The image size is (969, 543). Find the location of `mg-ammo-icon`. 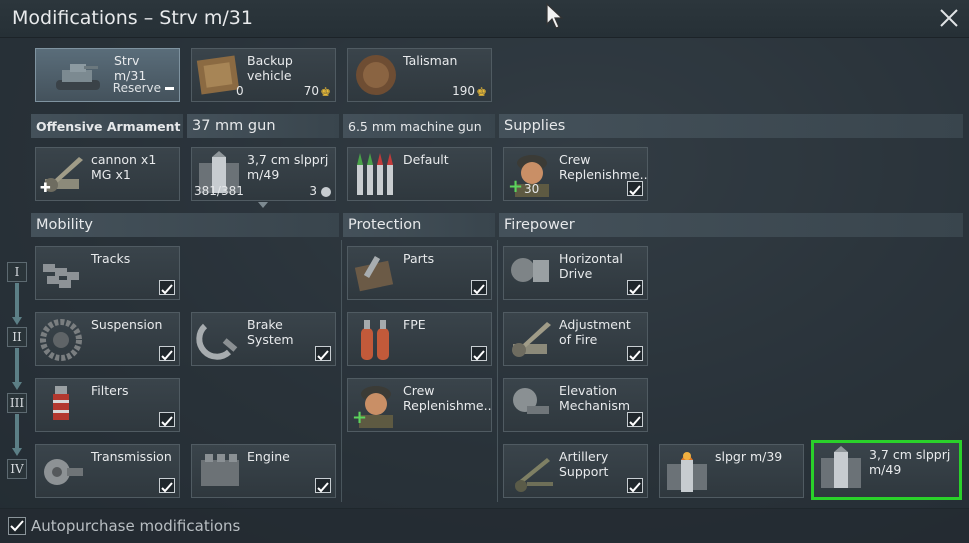

mg-ammo-icon is located at coordinates (375, 174).